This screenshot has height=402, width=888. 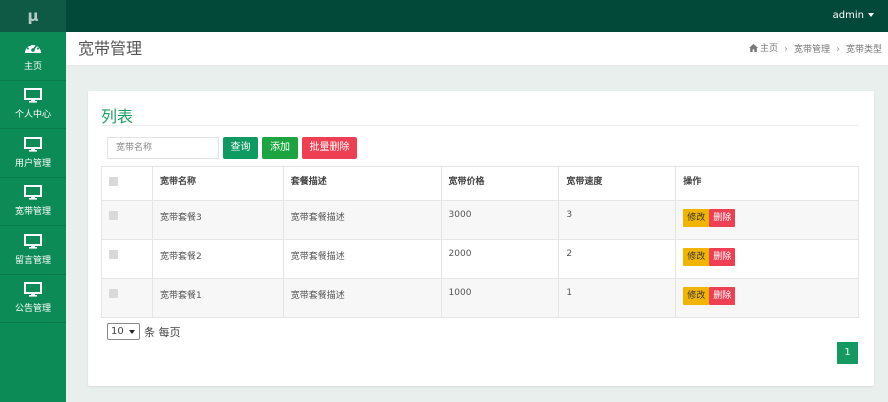 I want to click on page-number-button: 1, so click(x=847, y=353).